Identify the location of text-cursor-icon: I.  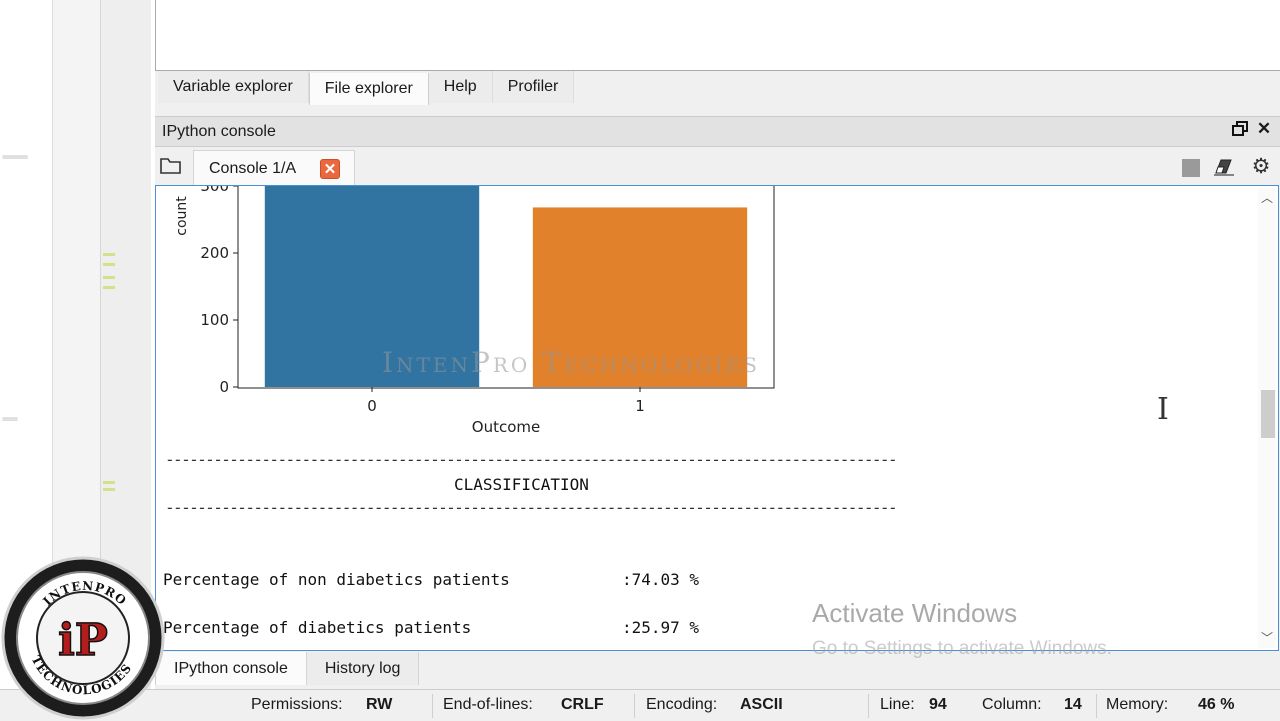
(1163, 409).